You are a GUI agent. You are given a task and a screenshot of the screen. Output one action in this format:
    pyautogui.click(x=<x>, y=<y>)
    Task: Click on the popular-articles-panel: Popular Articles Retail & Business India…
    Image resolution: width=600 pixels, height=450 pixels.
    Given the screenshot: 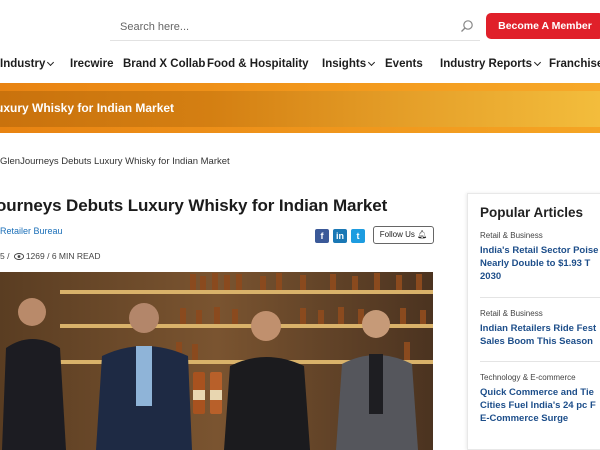 What is the action you would take?
    pyautogui.click(x=533, y=321)
    